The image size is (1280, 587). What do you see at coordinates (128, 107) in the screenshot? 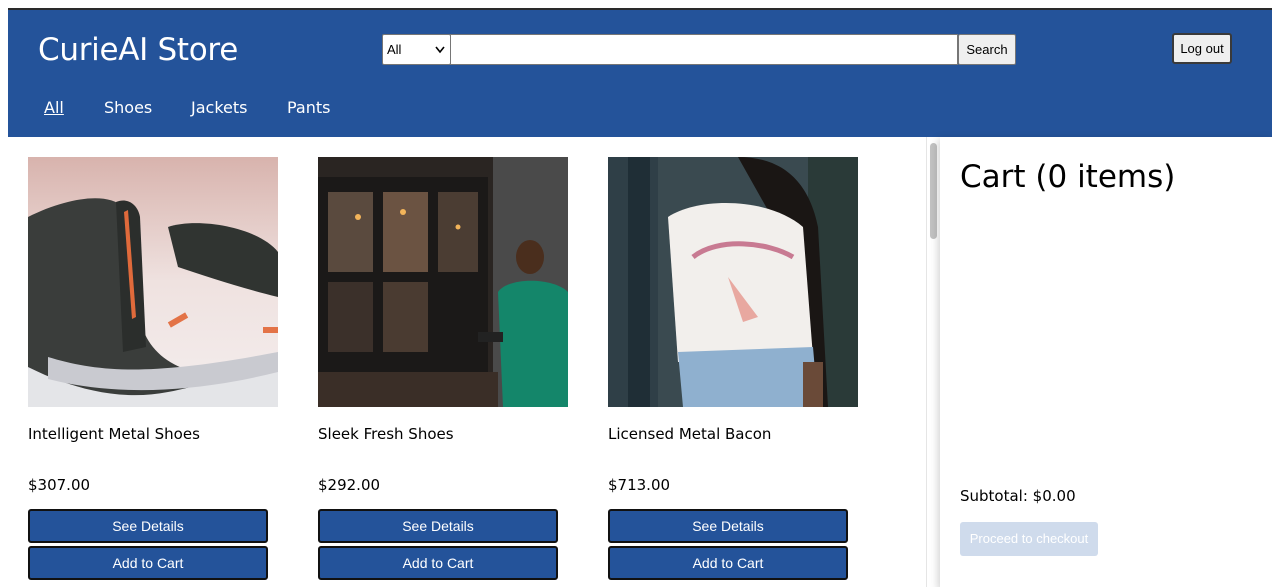
I see `nav-item-shoes: Shoes` at bounding box center [128, 107].